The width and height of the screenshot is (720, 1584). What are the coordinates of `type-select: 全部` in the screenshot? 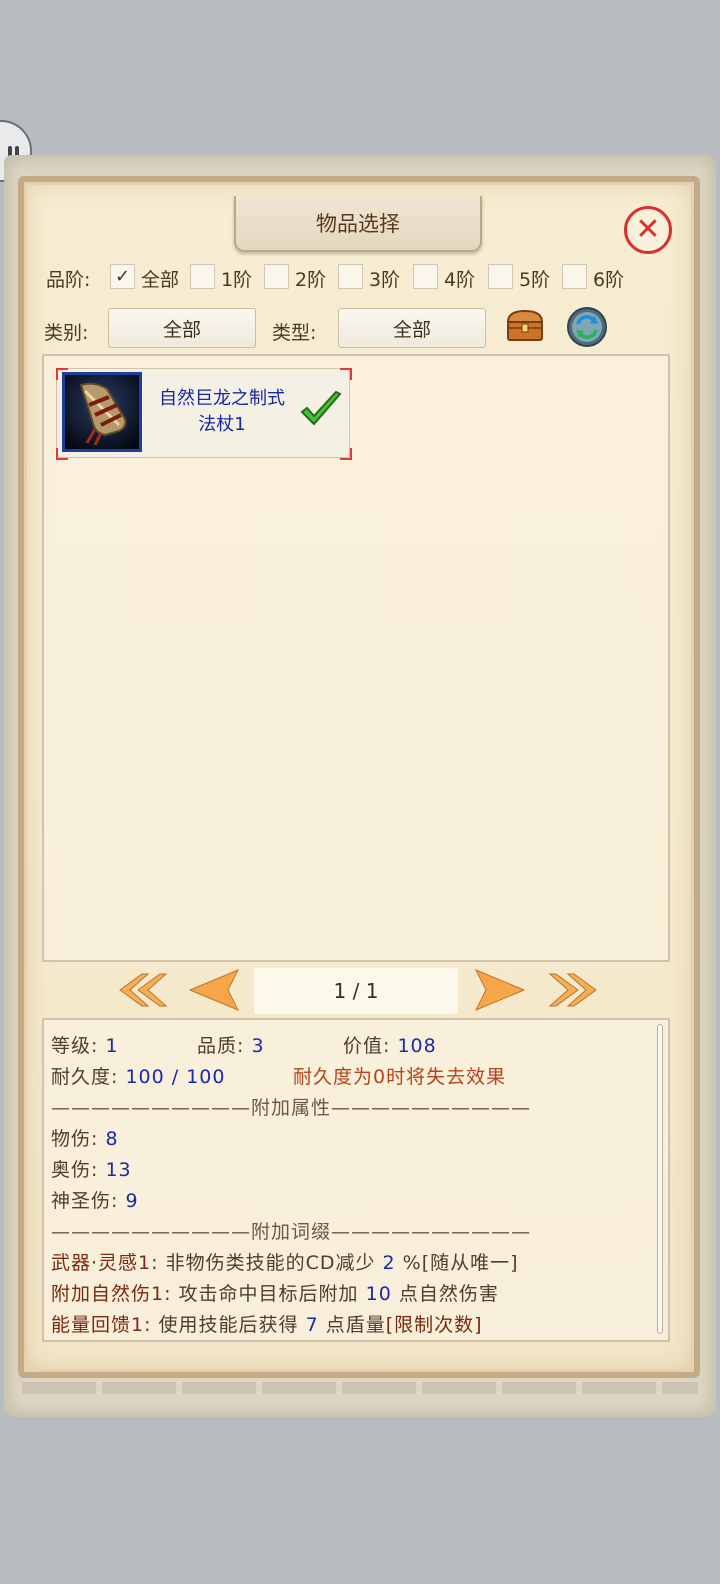 It's located at (412, 328).